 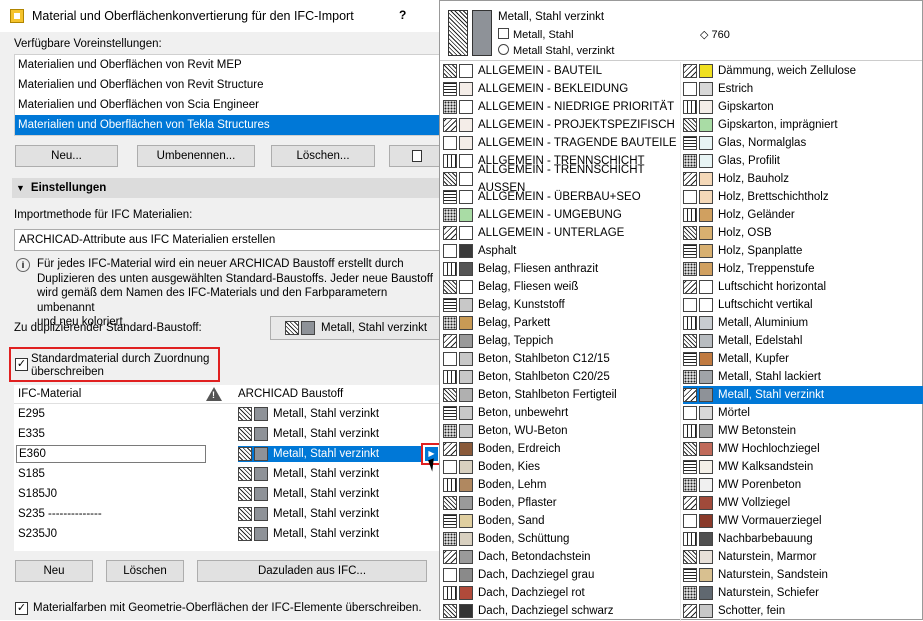 I want to click on new-mapping-button: Neu, so click(x=54, y=571).